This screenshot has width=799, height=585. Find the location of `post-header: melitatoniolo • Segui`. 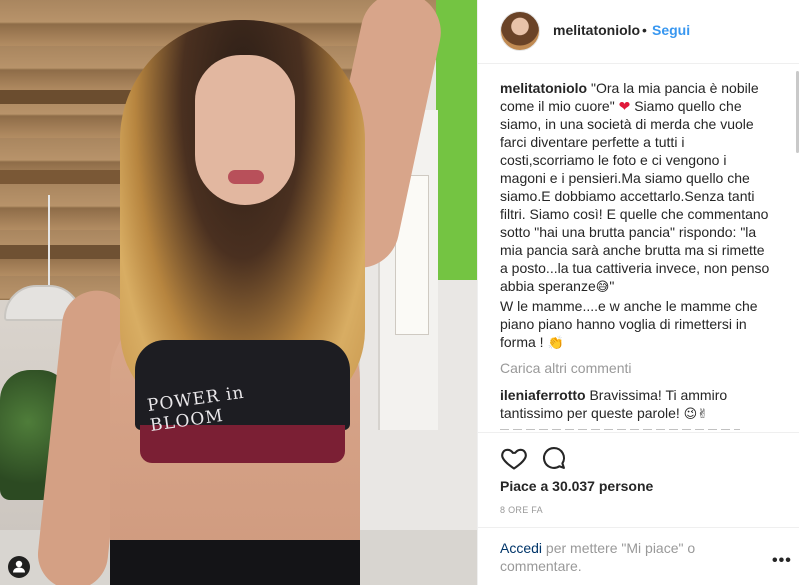

post-header: melitatoniolo • Segui is located at coordinates (638, 32).